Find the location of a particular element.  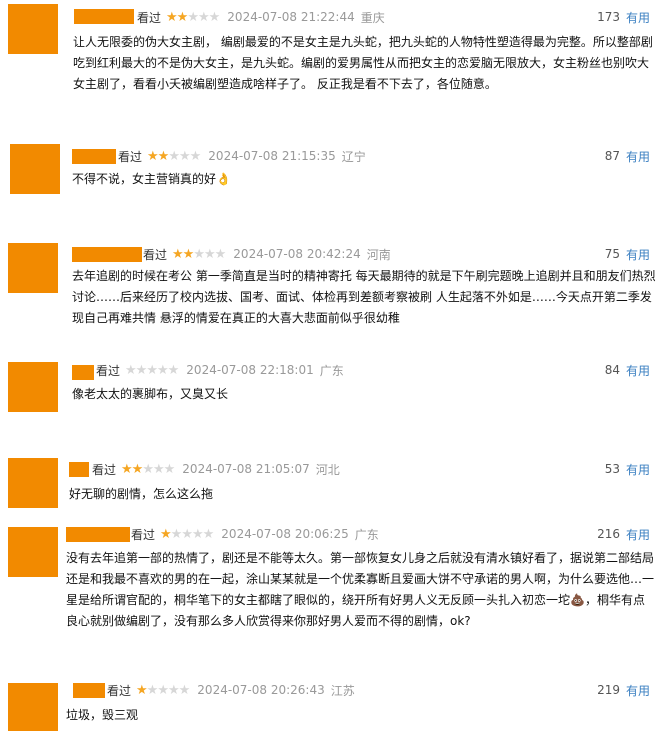

review-meta: 看过 ★ ★ ★ ★ ★ 2024-07-08 21:22:44 重庆 is located at coordinates (261, 17).